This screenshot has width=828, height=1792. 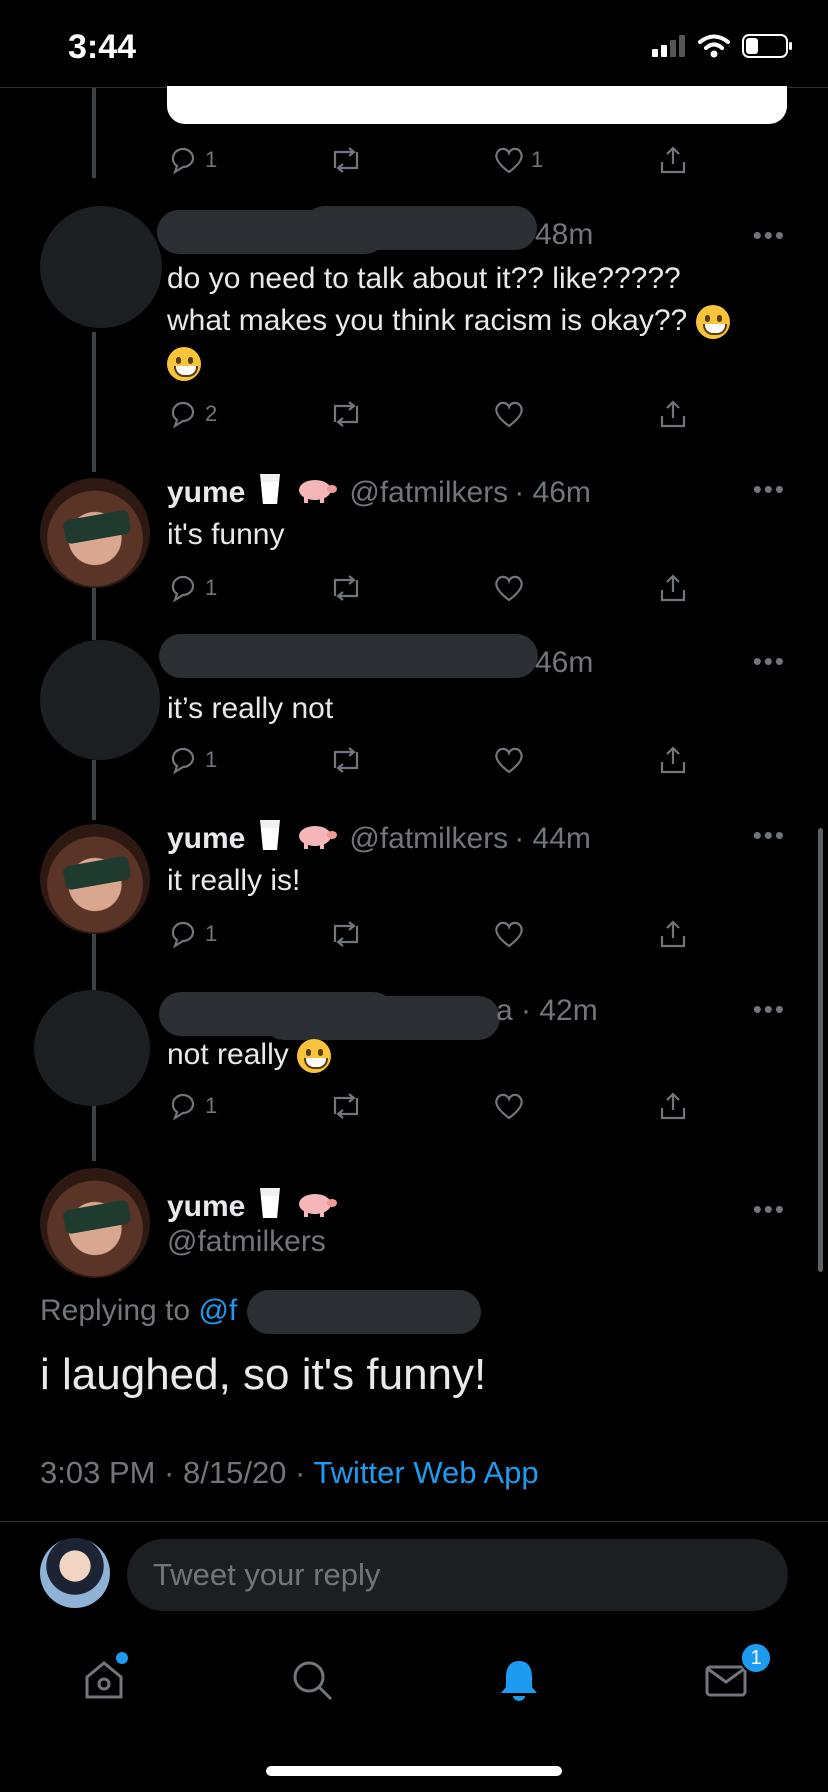 What do you see at coordinates (457, 1575) in the screenshot?
I see `tweet-reply-input` at bounding box center [457, 1575].